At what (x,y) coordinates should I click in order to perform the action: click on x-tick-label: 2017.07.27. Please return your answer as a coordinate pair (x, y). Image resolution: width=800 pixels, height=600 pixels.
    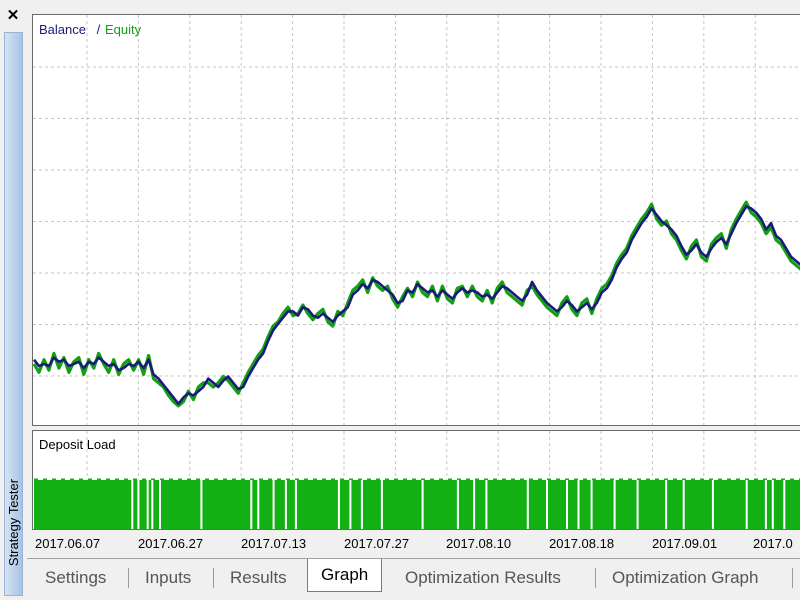
    Looking at the image, I should click on (376, 543).